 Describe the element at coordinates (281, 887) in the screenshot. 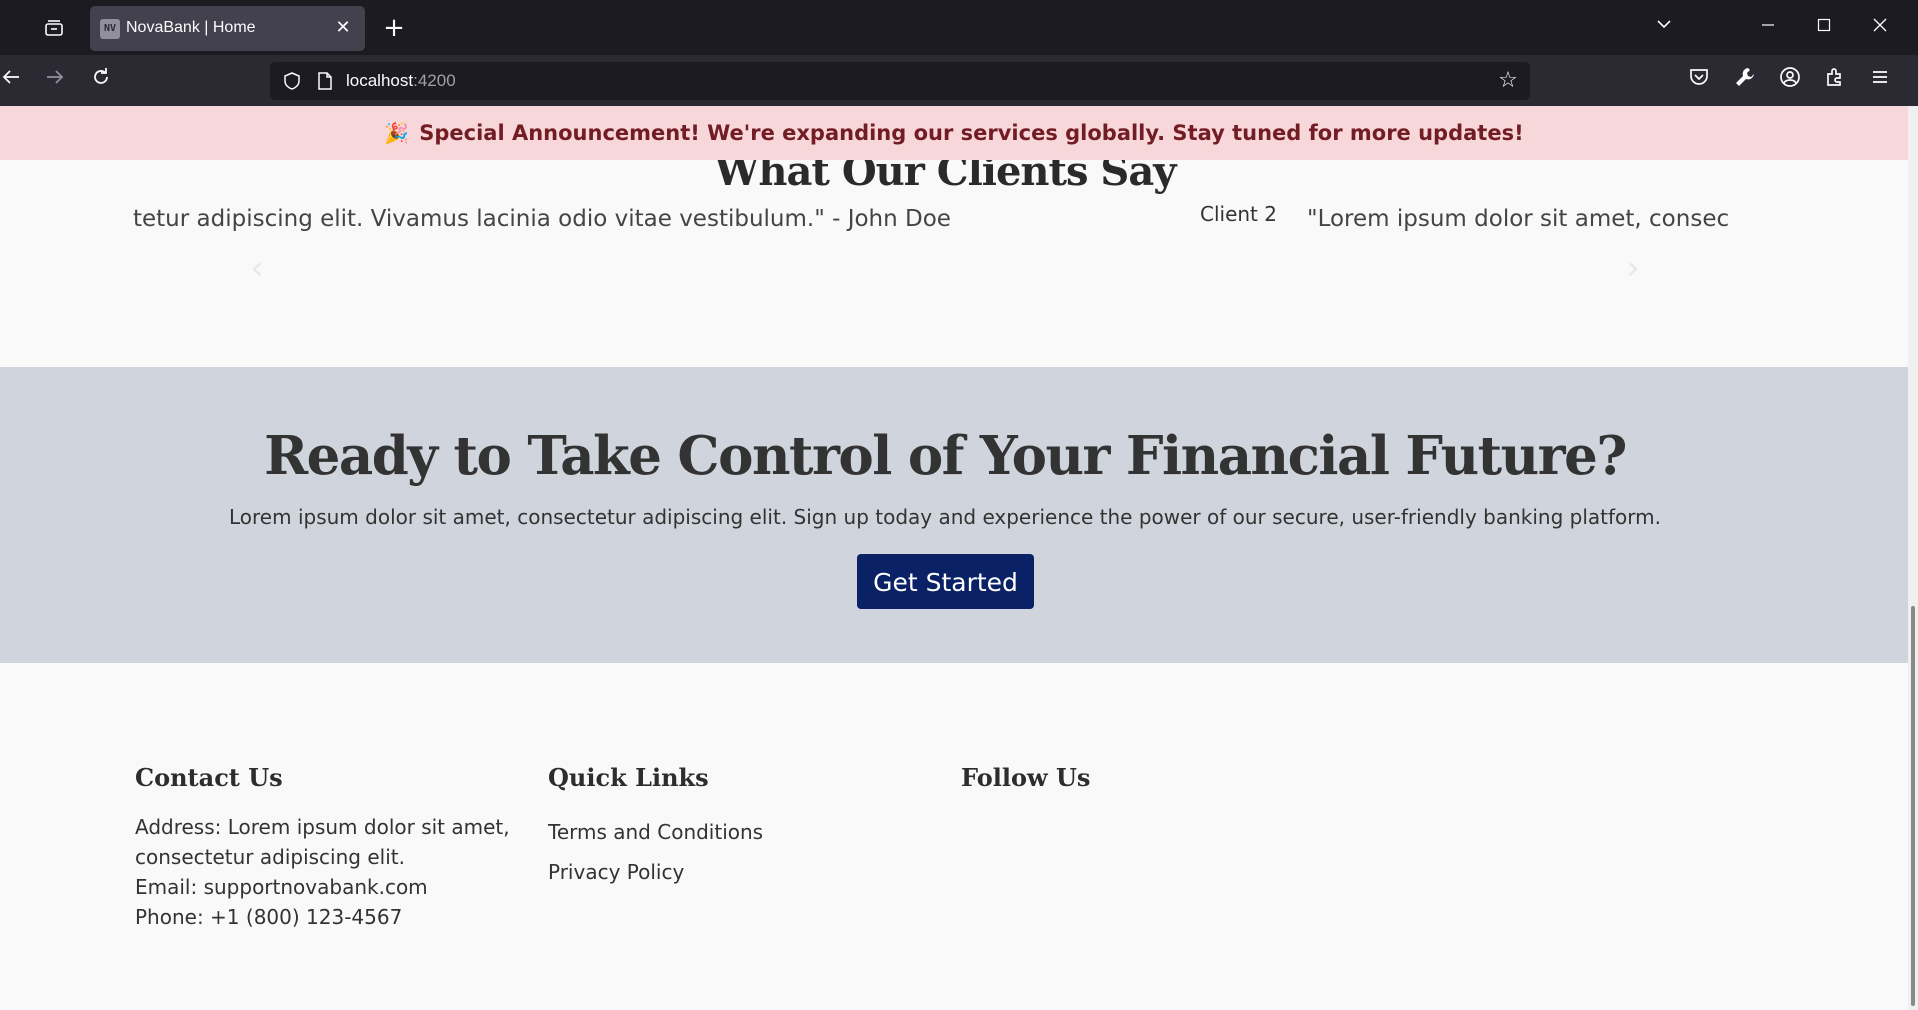

I see `contact-email: Email: supportnovabank.com` at that location.